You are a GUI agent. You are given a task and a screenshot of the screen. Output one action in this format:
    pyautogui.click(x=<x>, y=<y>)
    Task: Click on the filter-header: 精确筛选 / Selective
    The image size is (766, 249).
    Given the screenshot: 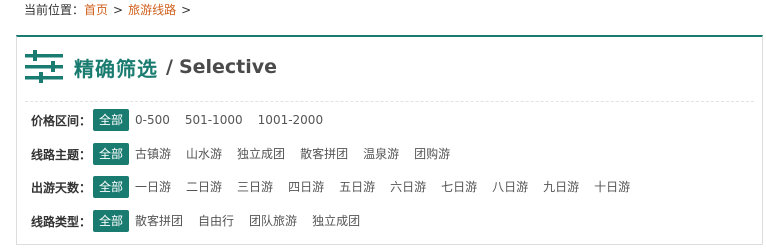 What is the action you would take?
    pyautogui.click(x=151, y=67)
    